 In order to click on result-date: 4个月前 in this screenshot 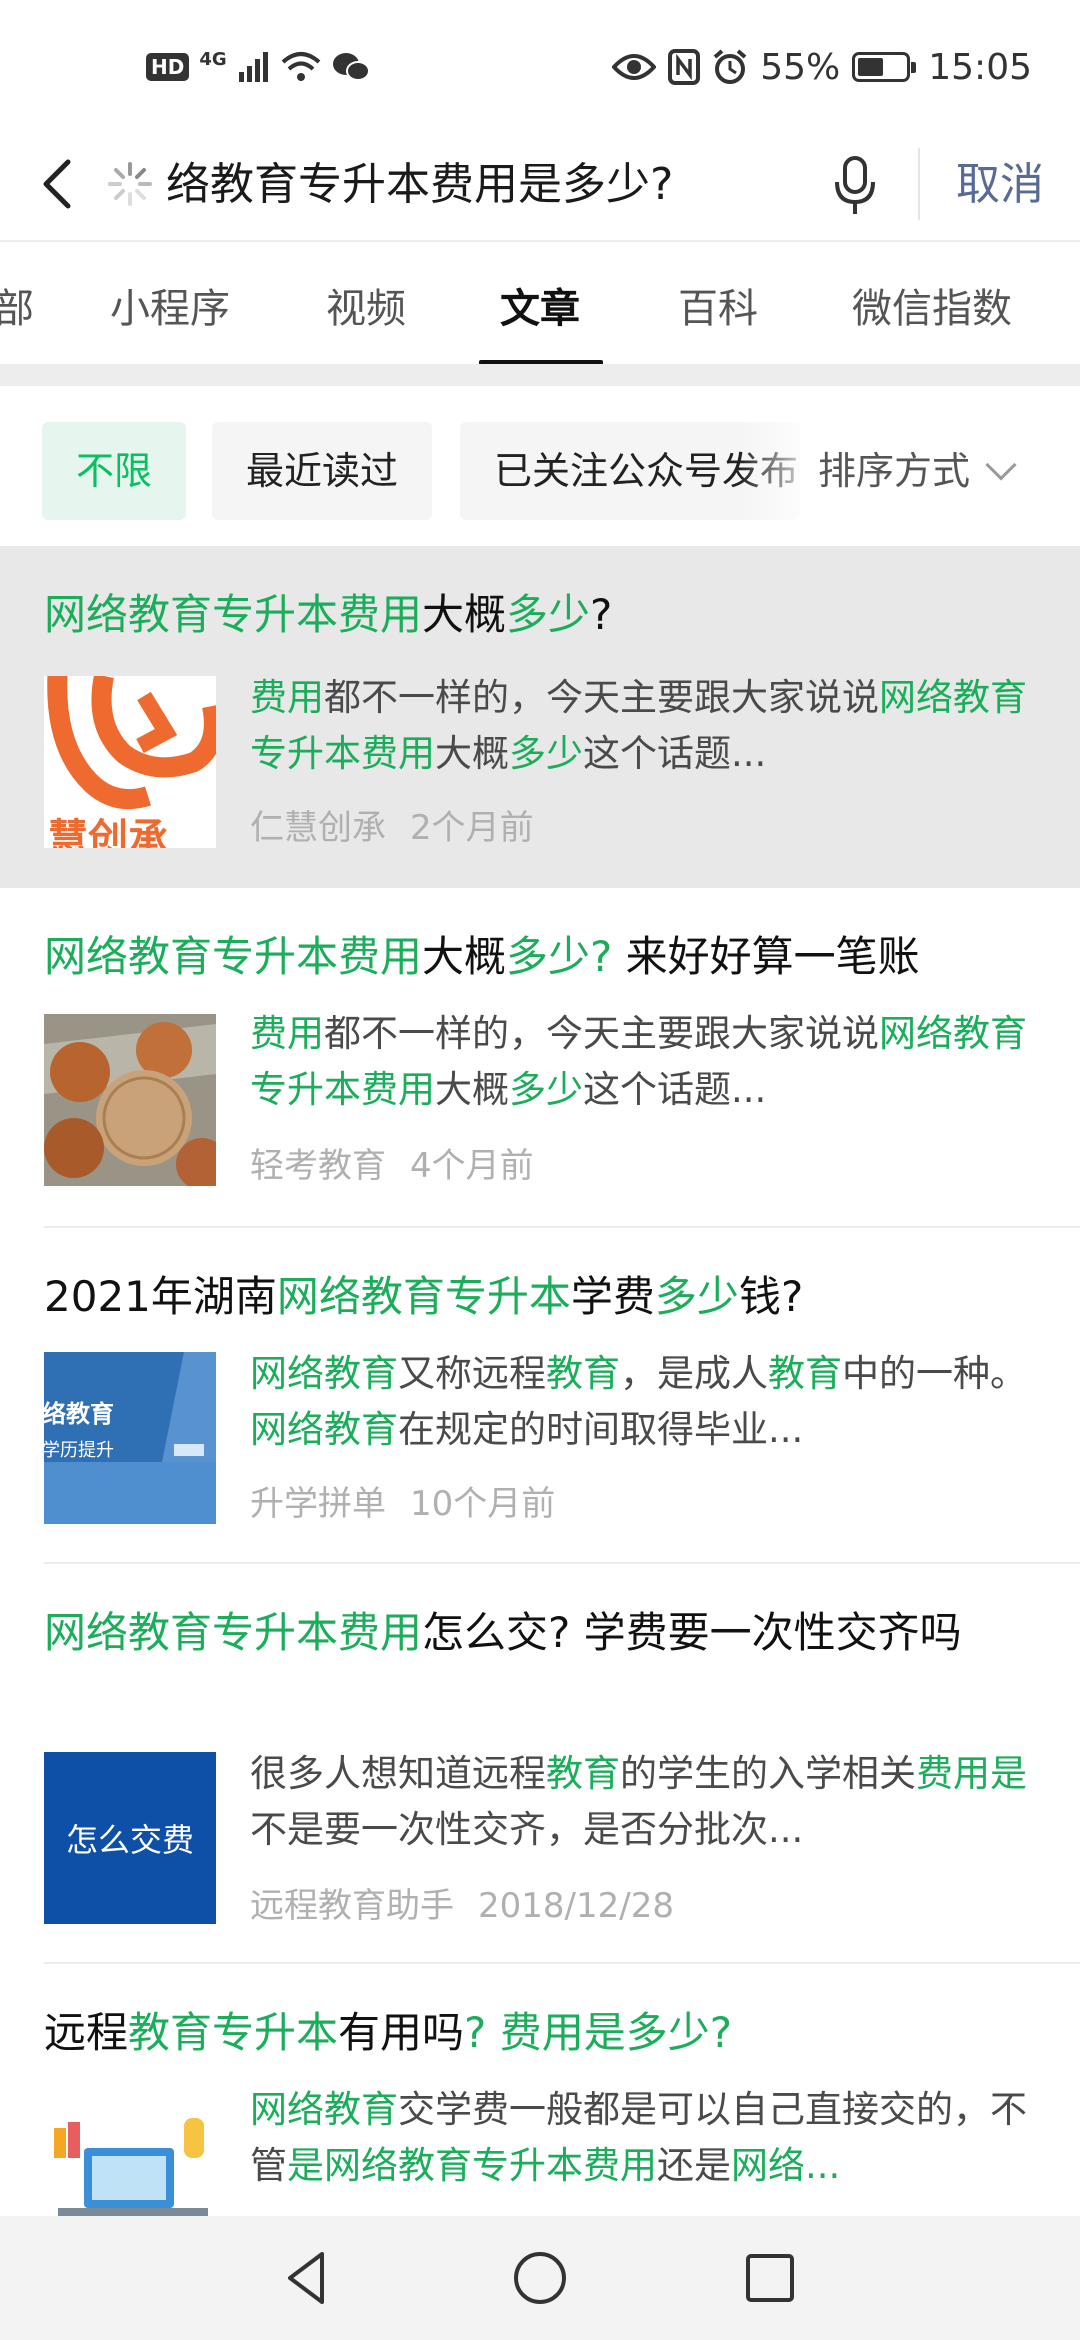, I will do `click(472, 1166)`.